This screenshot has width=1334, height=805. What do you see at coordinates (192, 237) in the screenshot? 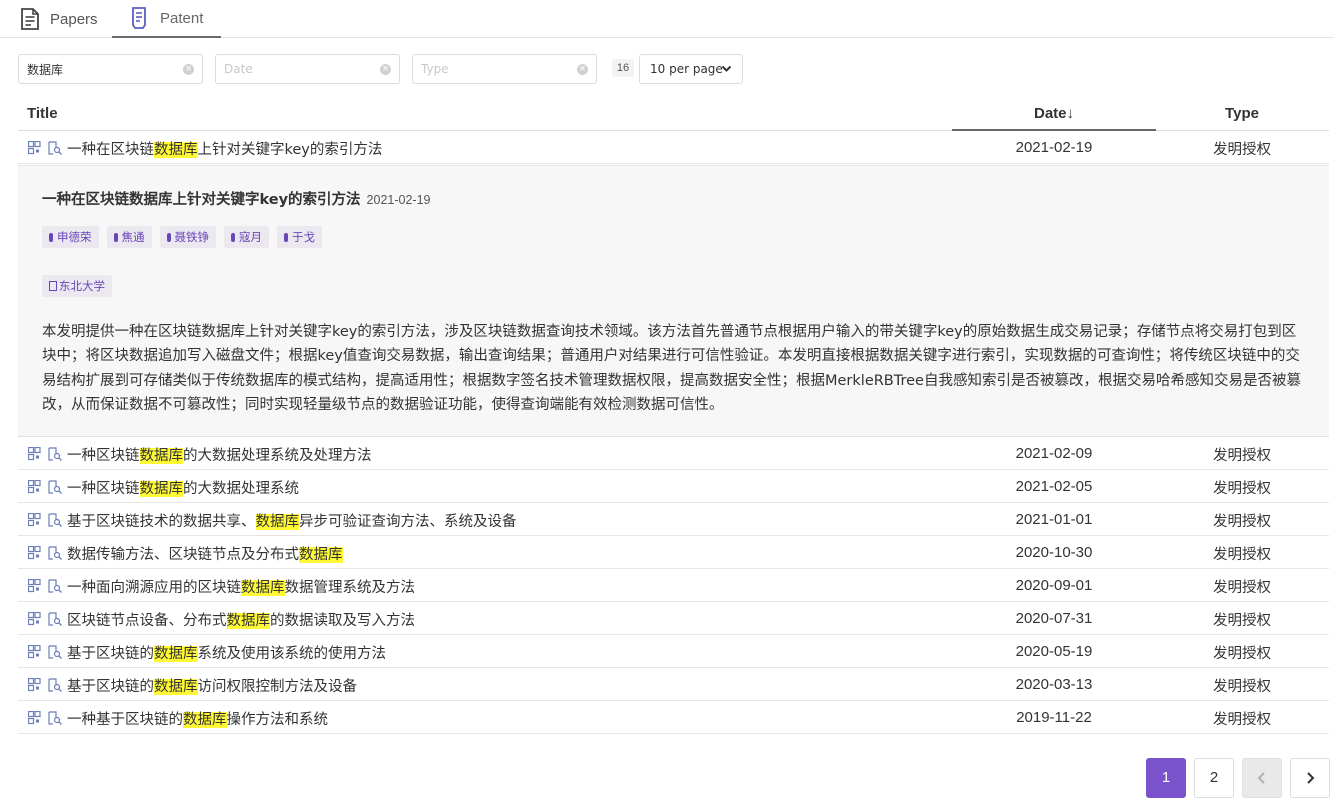
I see `inventor-name: 聂铁铮` at bounding box center [192, 237].